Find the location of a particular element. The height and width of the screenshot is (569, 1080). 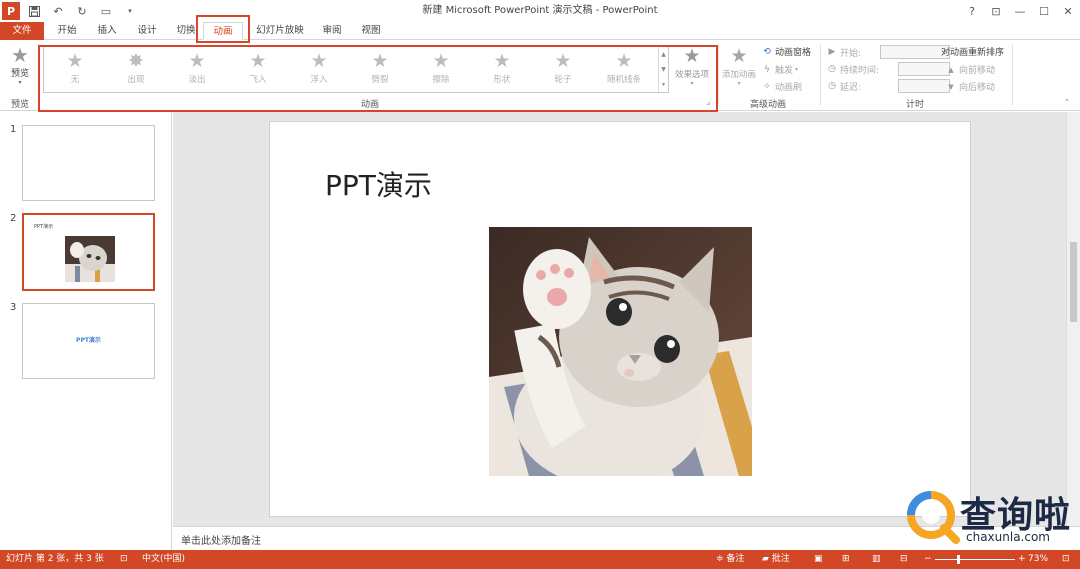

slide-info: 幻灯片 第 2 张，共 3 张 is located at coordinates (55, 559).